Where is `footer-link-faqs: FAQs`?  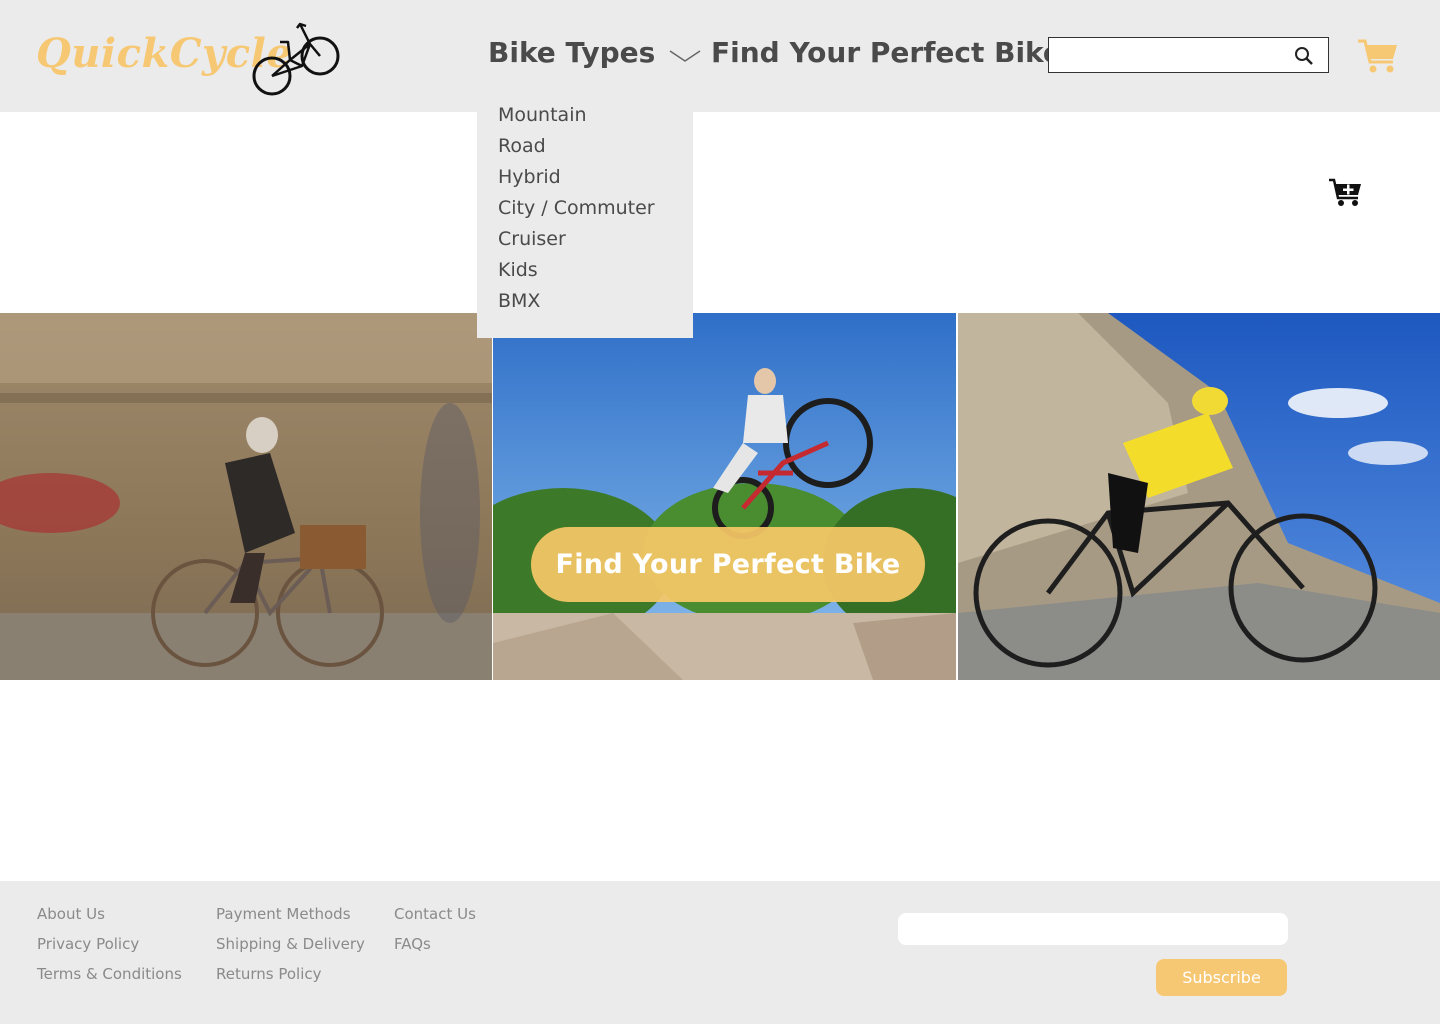 footer-link-faqs: FAQs is located at coordinates (412, 944).